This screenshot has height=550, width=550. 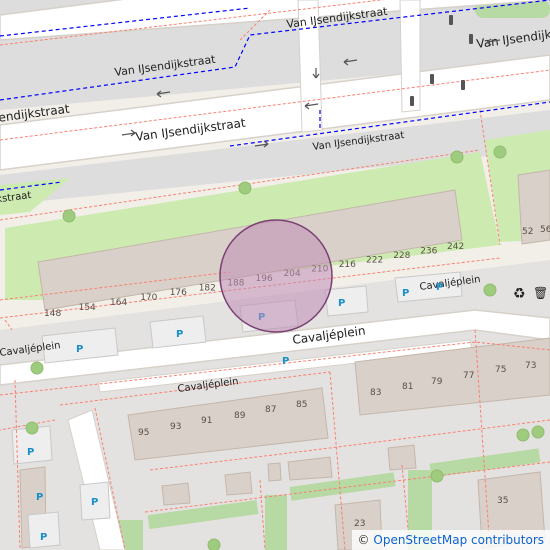 What do you see at coordinates (458, 540) in the screenshot?
I see `osm-contributors-link: OpenStreetMap contributors` at bounding box center [458, 540].